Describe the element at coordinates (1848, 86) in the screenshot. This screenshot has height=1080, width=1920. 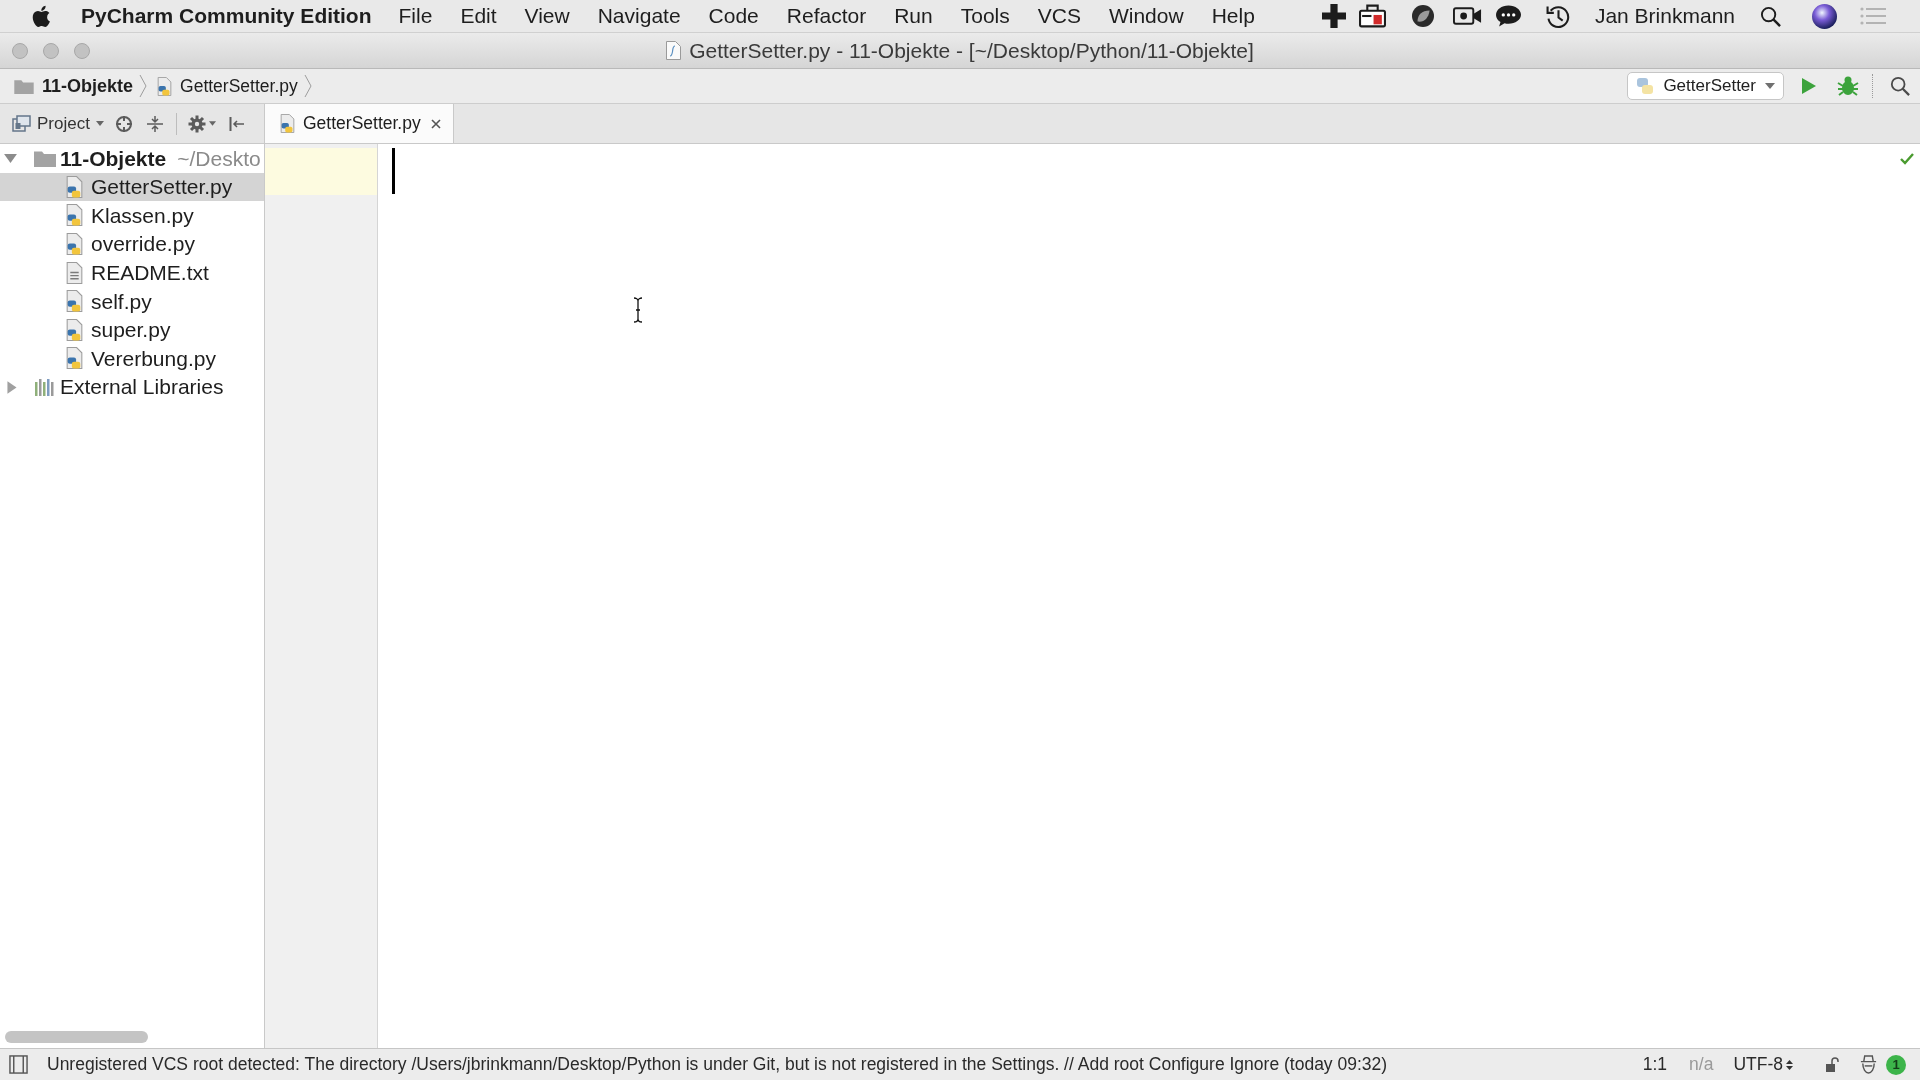
I see `bug-icon` at that location.